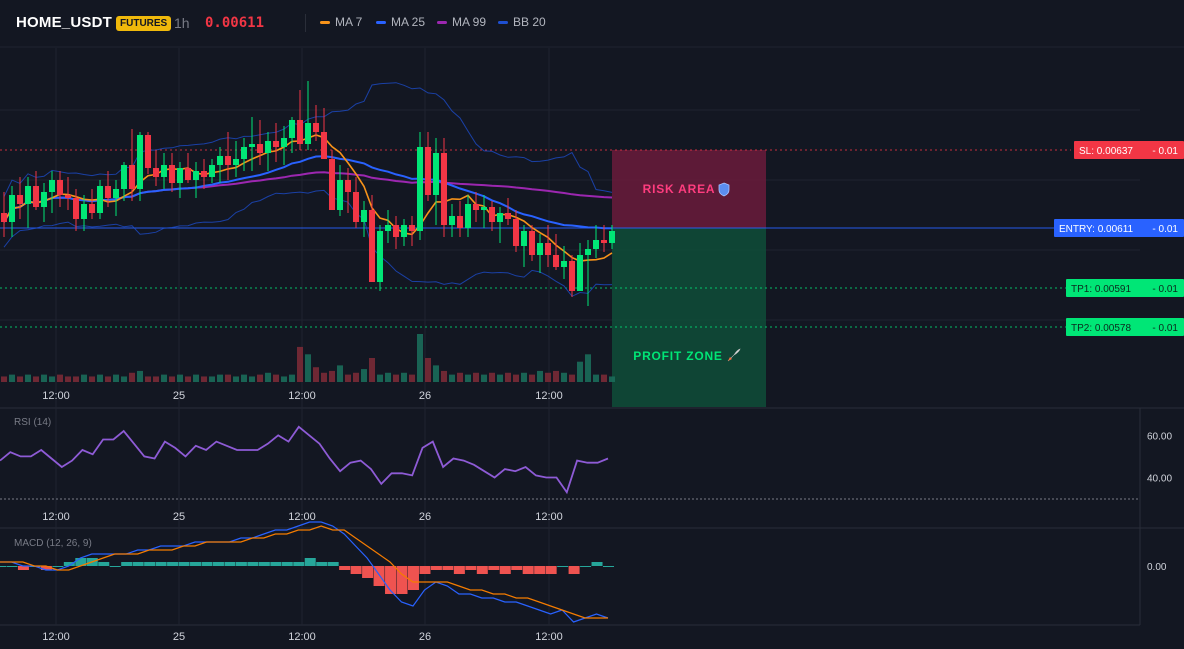 The height and width of the screenshot is (649, 1184). What do you see at coordinates (1165, 289) in the screenshot?
I see `level-tag-pnl-2: - 0.01` at bounding box center [1165, 289].